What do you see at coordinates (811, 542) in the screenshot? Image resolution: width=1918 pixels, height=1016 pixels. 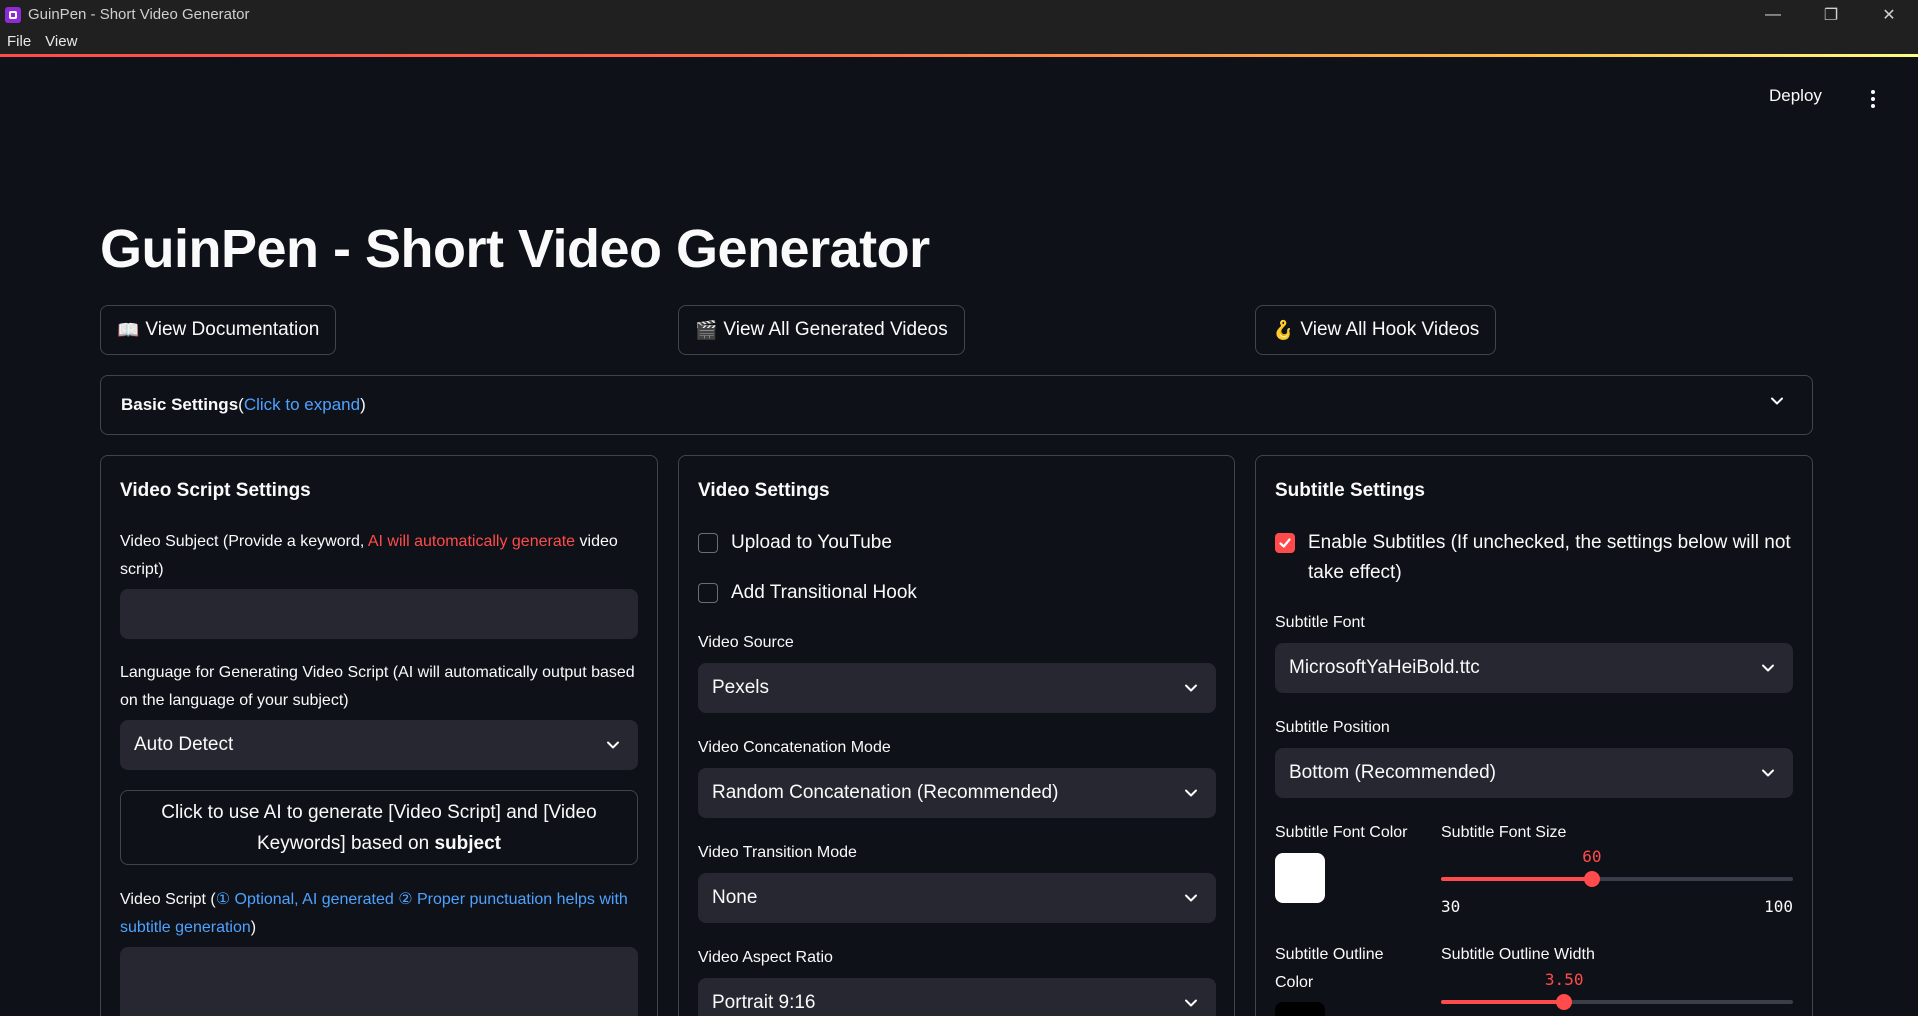 I see `upload-youtube-label: Upload to YouTube` at bounding box center [811, 542].